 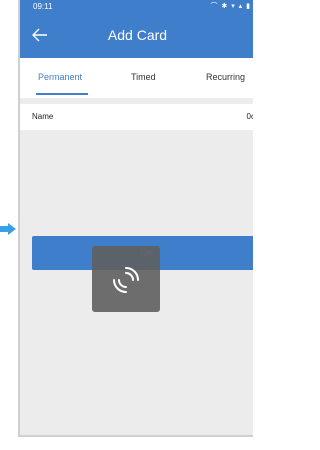 What do you see at coordinates (136, 6) in the screenshot?
I see `status-bar: 09:11 ⌒ ✱ ▾ ▴ ▮` at bounding box center [136, 6].